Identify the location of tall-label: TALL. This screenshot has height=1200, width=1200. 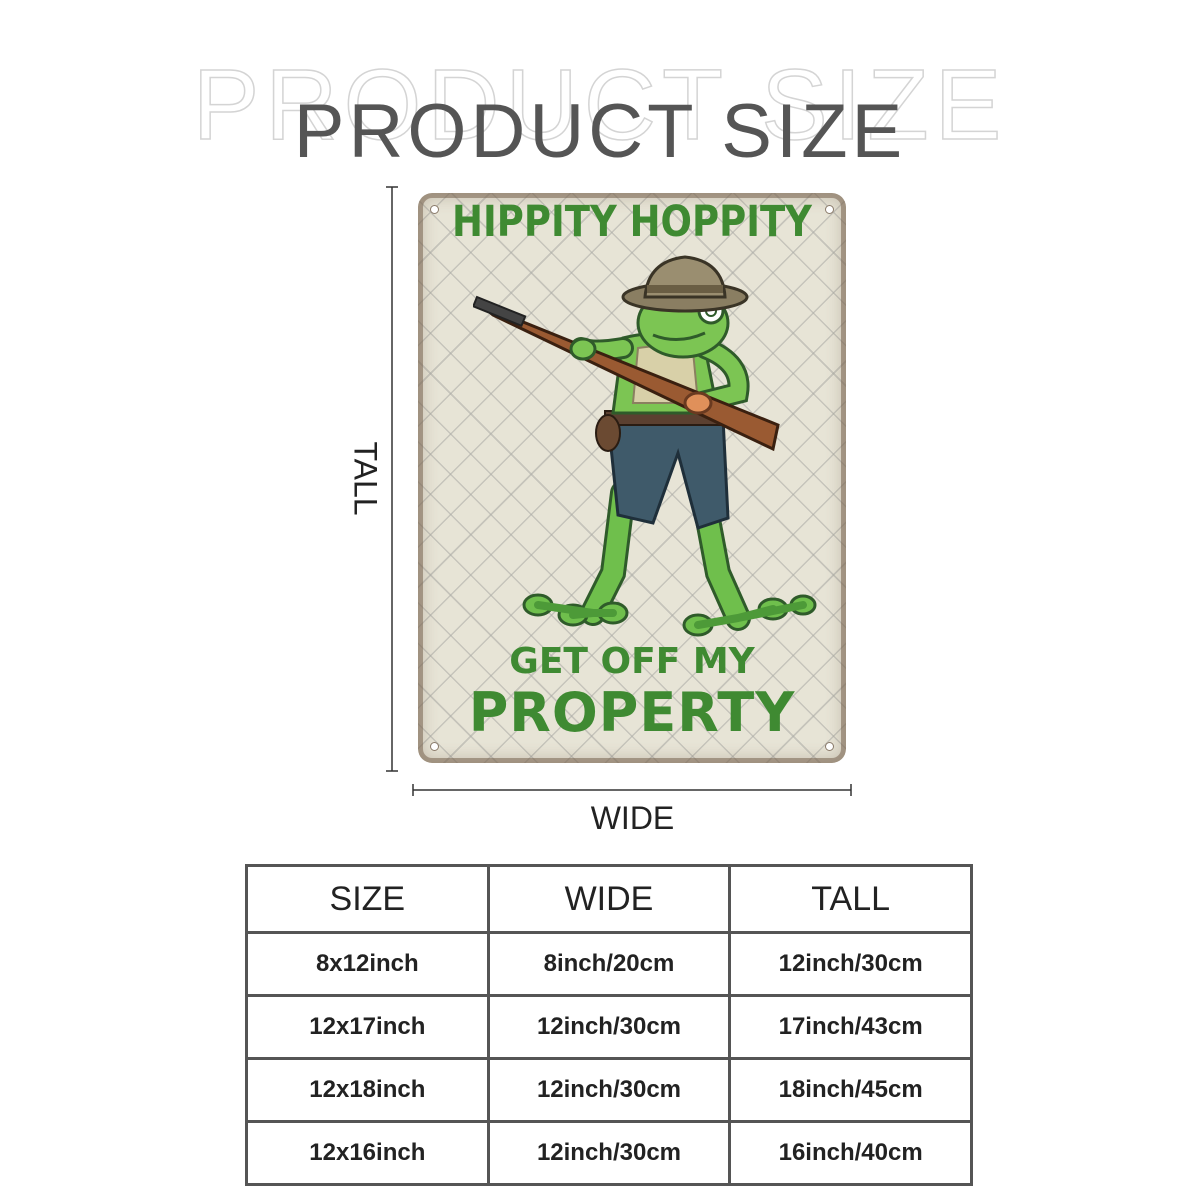
(365, 478).